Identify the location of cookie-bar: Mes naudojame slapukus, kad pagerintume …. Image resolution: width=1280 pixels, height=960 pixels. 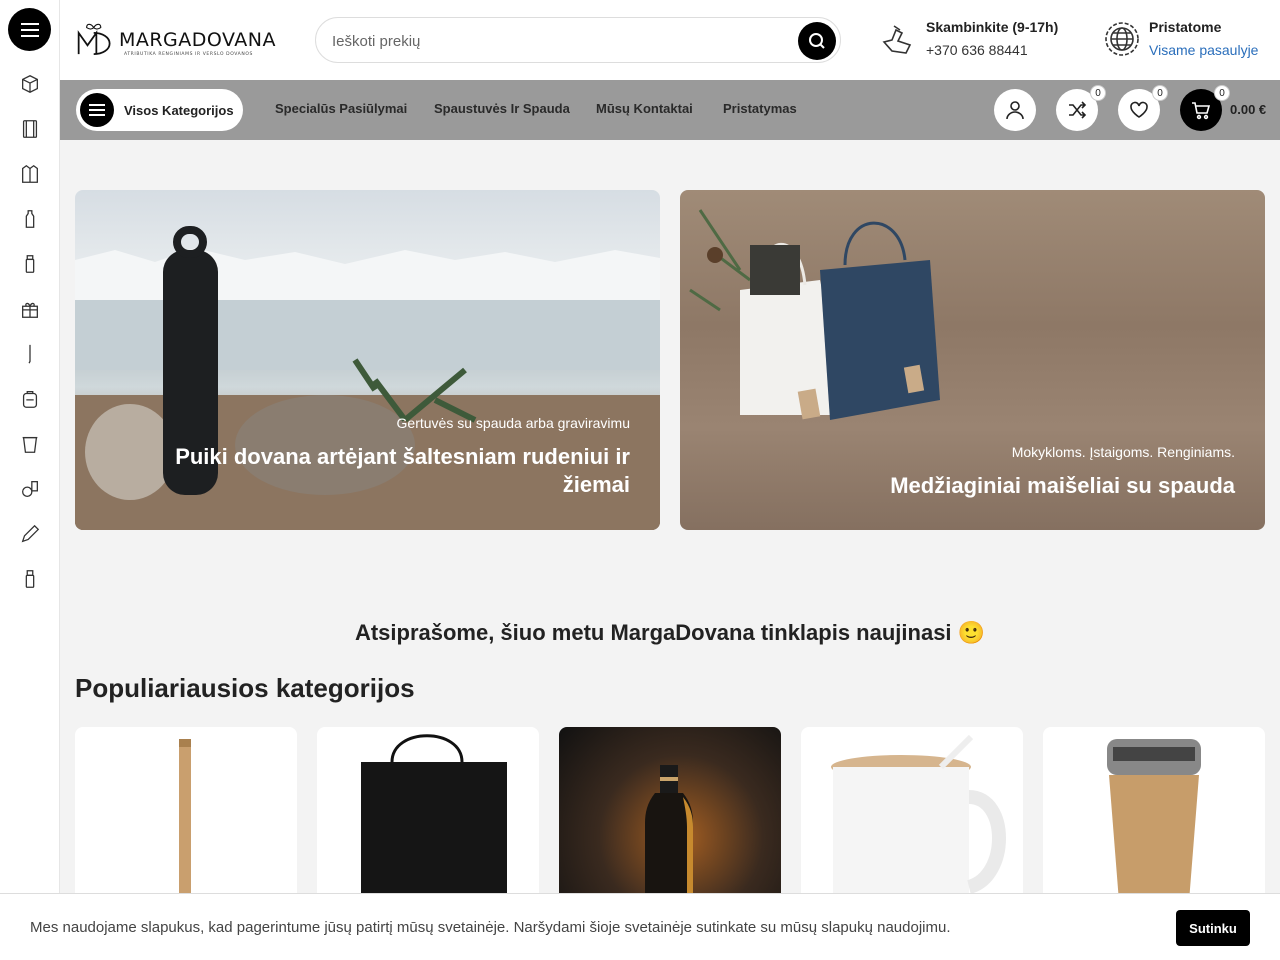
(640, 926).